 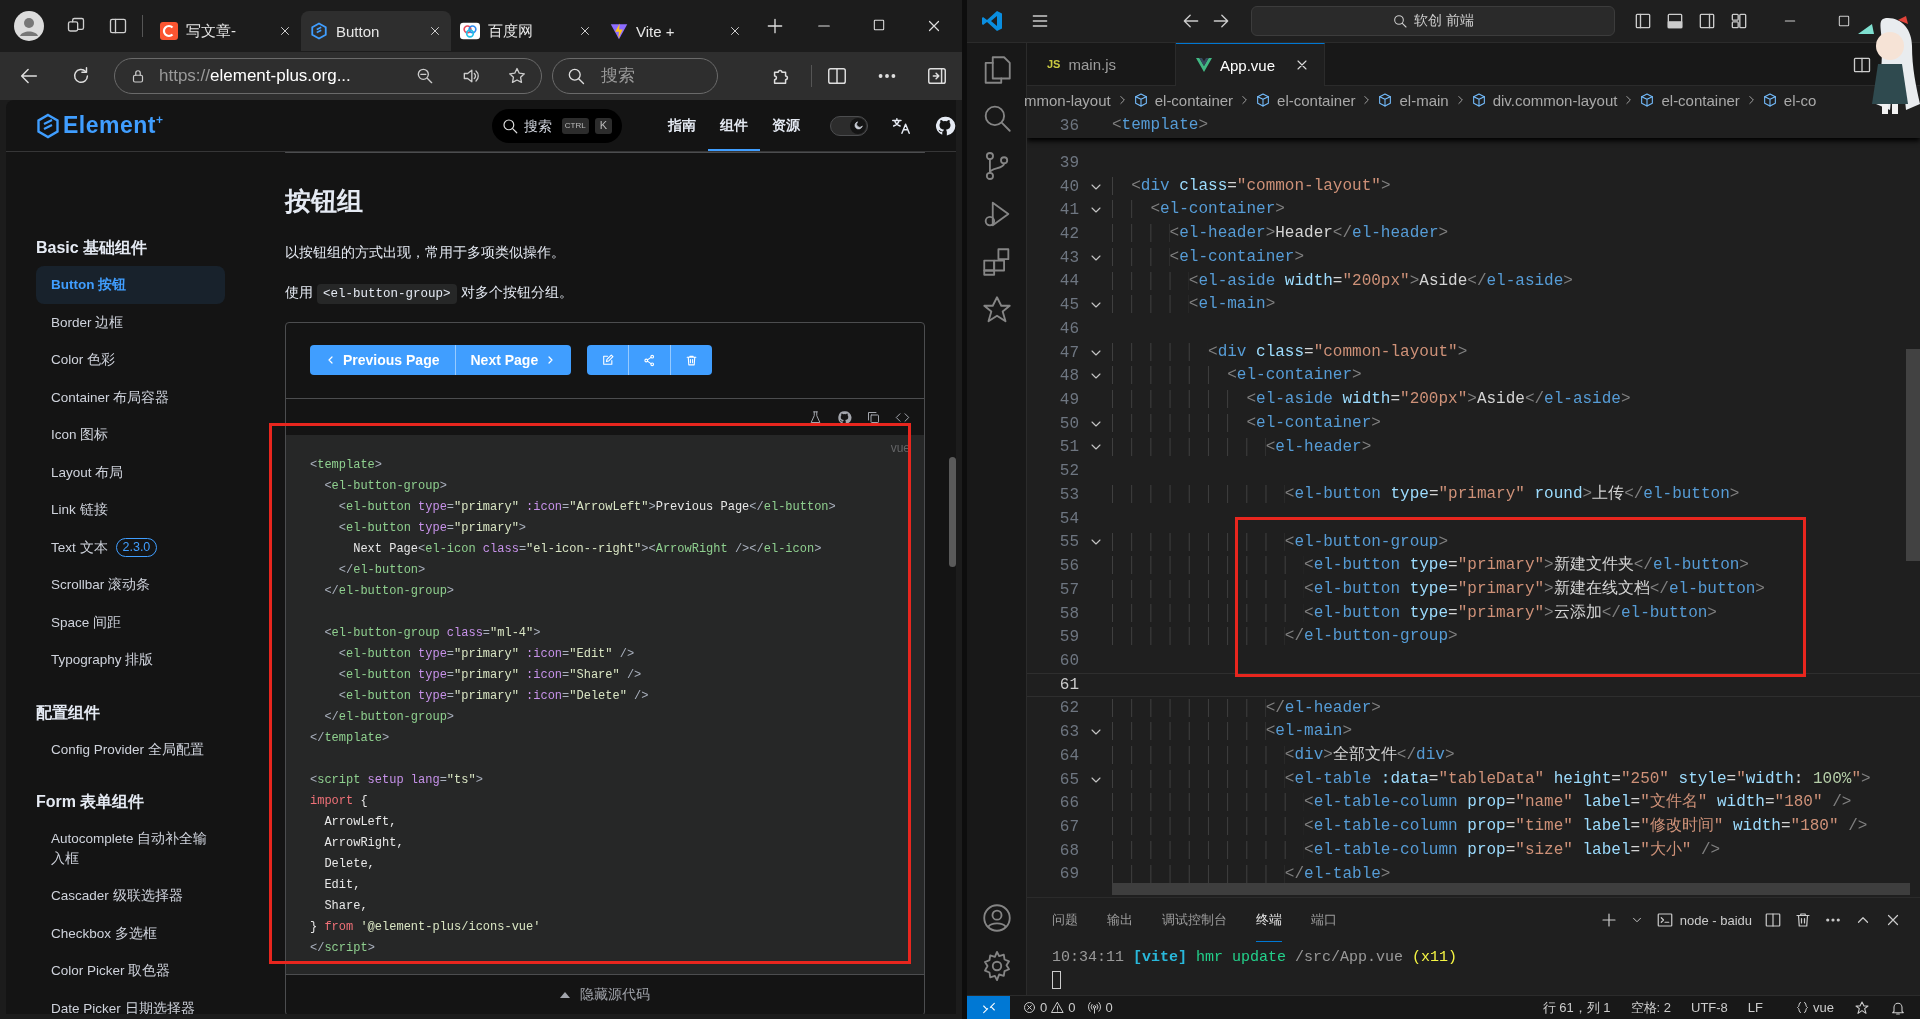 I want to click on panel-tab: 终端, so click(x=1269, y=920).